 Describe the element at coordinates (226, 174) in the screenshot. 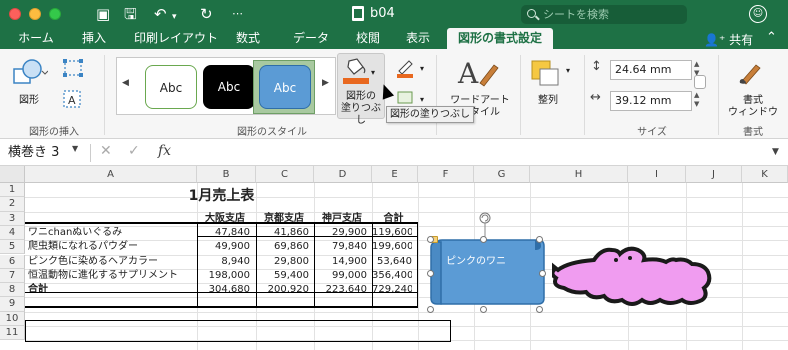

I see `column-header-b: B` at that location.